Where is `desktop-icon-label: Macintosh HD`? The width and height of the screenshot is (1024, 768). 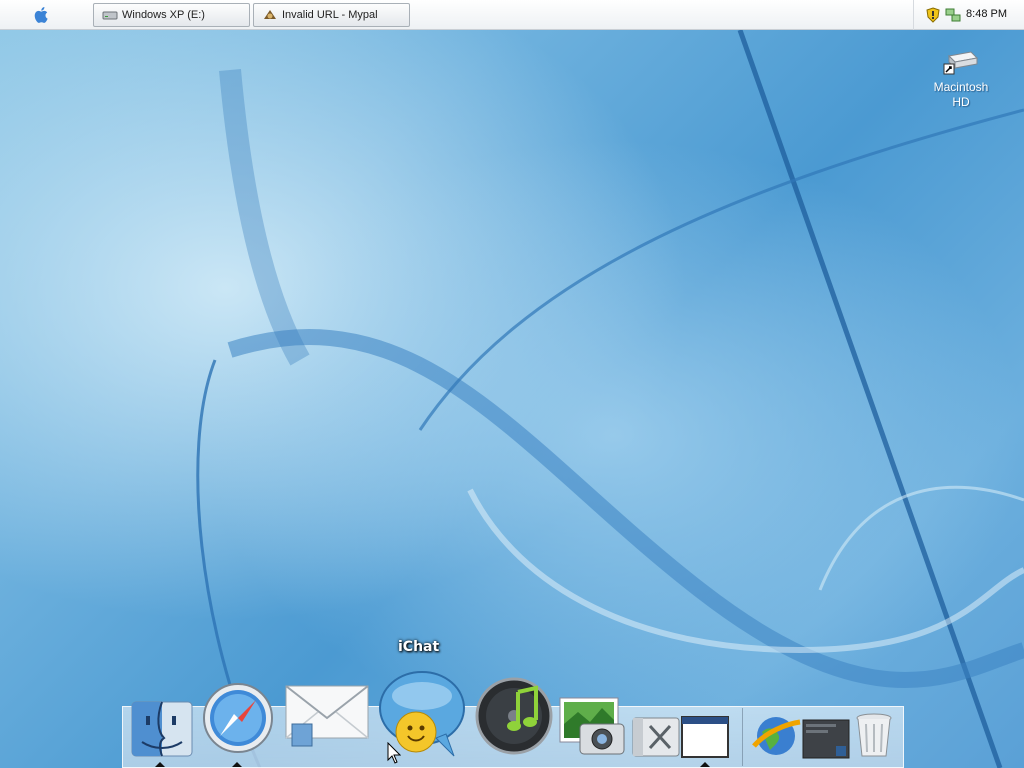 desktop-icon-label: Macintosh HD is located at coordinates (961, 95).